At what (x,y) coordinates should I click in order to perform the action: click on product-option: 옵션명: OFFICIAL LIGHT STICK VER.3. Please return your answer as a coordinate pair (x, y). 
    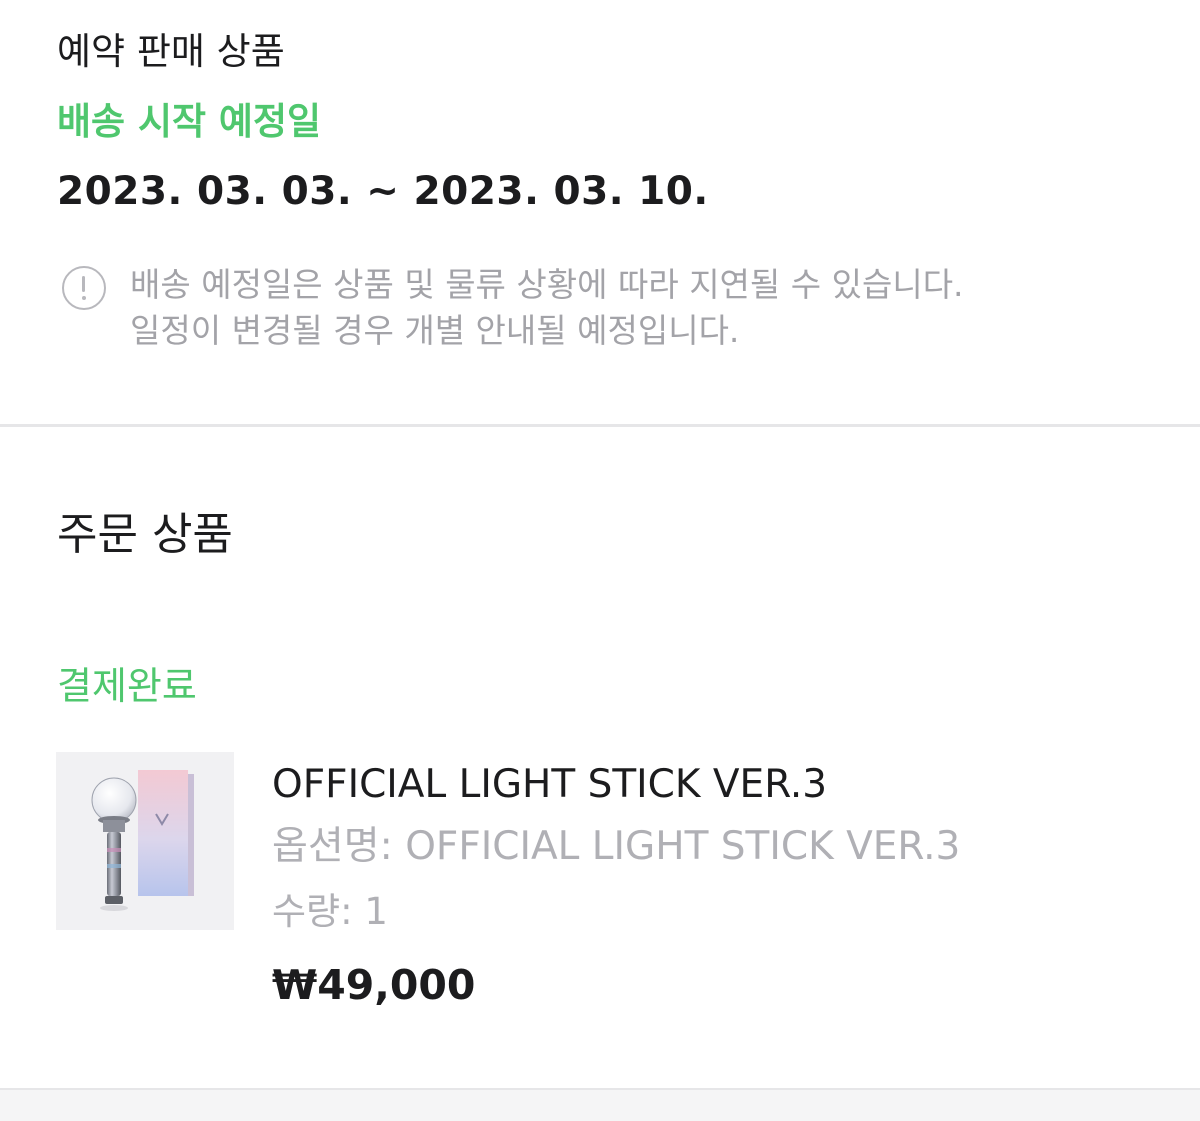
    Looking at the image, I should click on (616, 847).